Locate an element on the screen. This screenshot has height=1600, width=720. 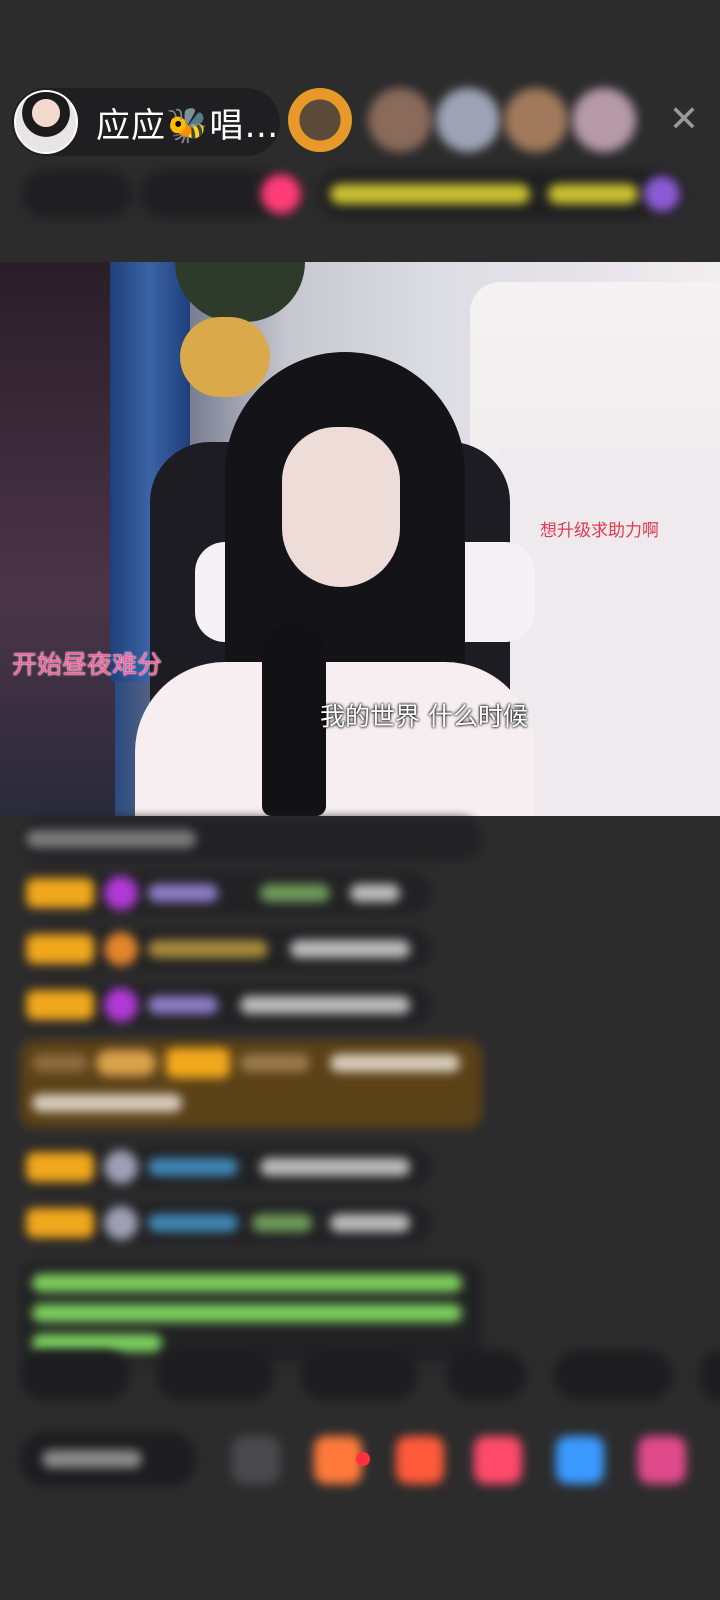
wish-text: 想升级求助力啊 is located at coordinates (599, 531).